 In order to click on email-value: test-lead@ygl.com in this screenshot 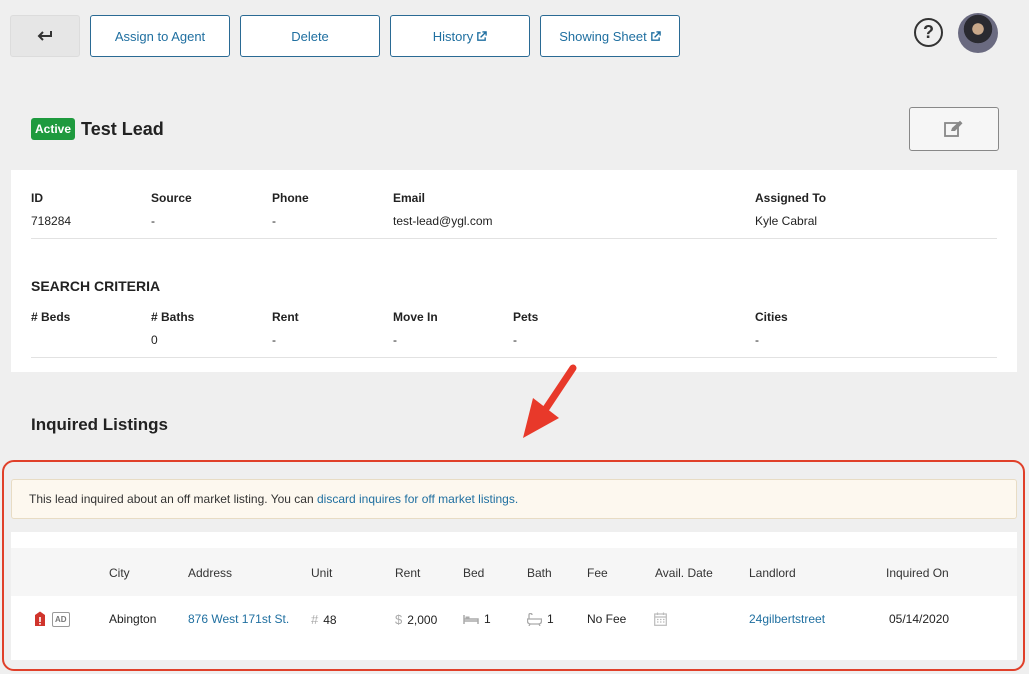, I will do `click(443, 221)`.